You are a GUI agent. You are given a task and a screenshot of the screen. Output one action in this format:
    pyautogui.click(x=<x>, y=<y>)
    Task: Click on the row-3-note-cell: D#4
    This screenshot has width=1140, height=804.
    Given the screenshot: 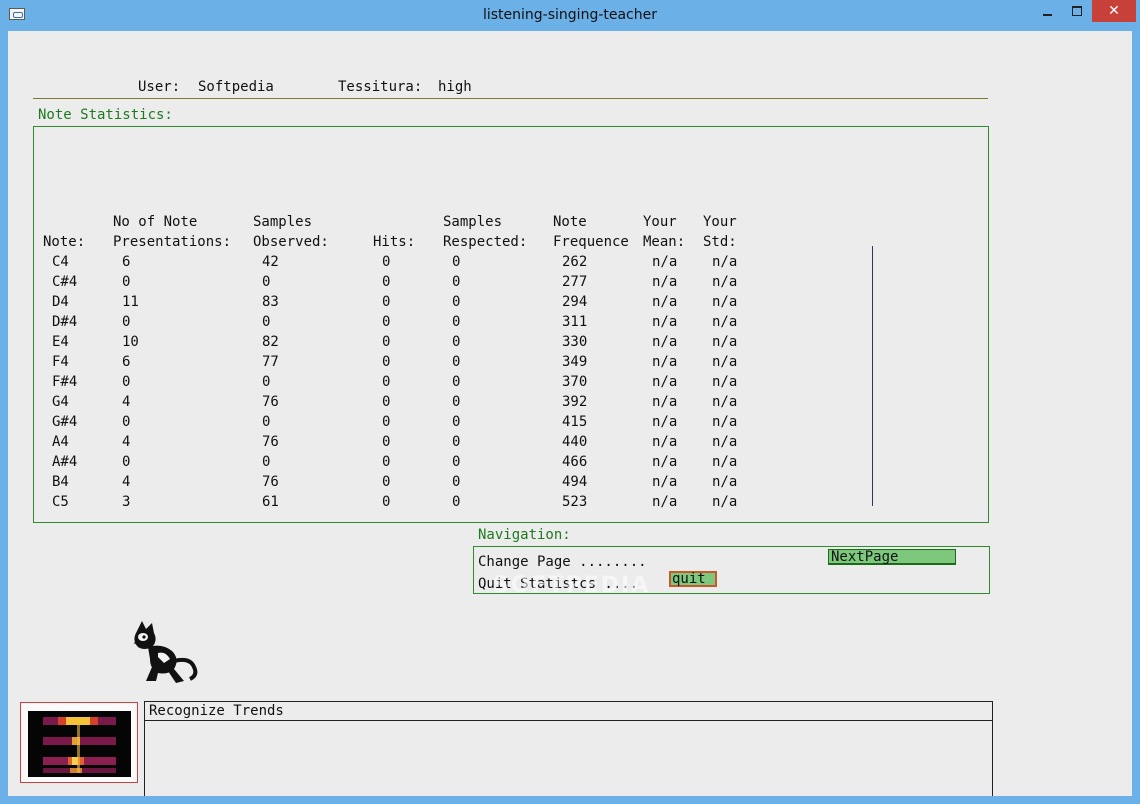 What is the action you would take?
    pyautogui.click(x=65, y=322)
    